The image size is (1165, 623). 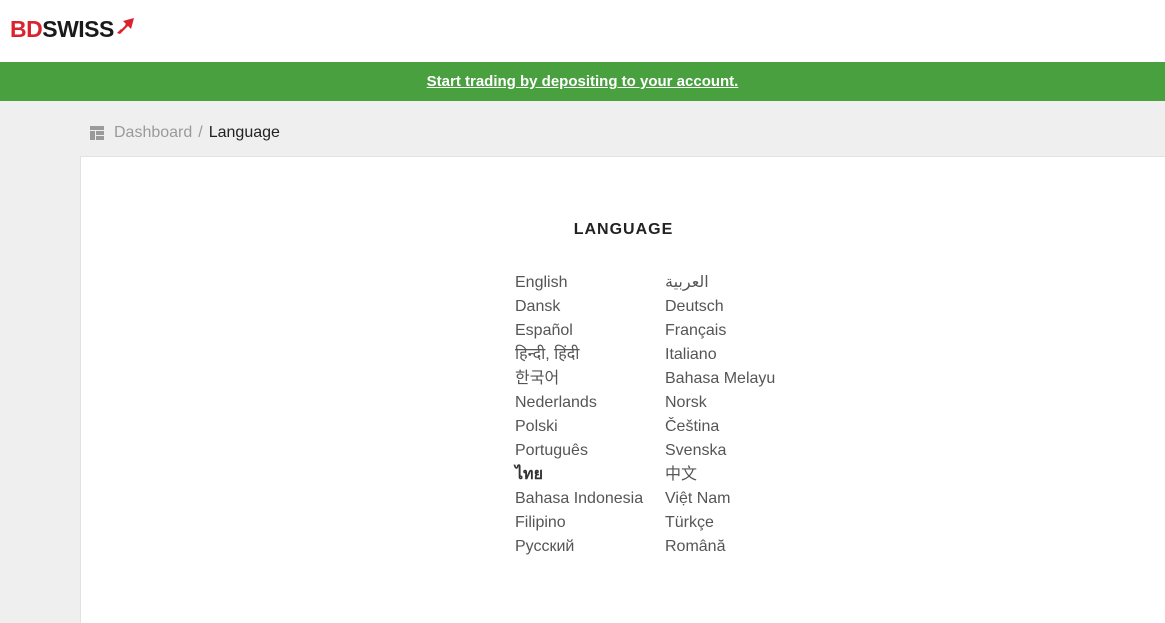 What do you see at coordinates (26, 29) in the screenshot?
I see `logo-bd: BD` at bounding box center [26, 29].